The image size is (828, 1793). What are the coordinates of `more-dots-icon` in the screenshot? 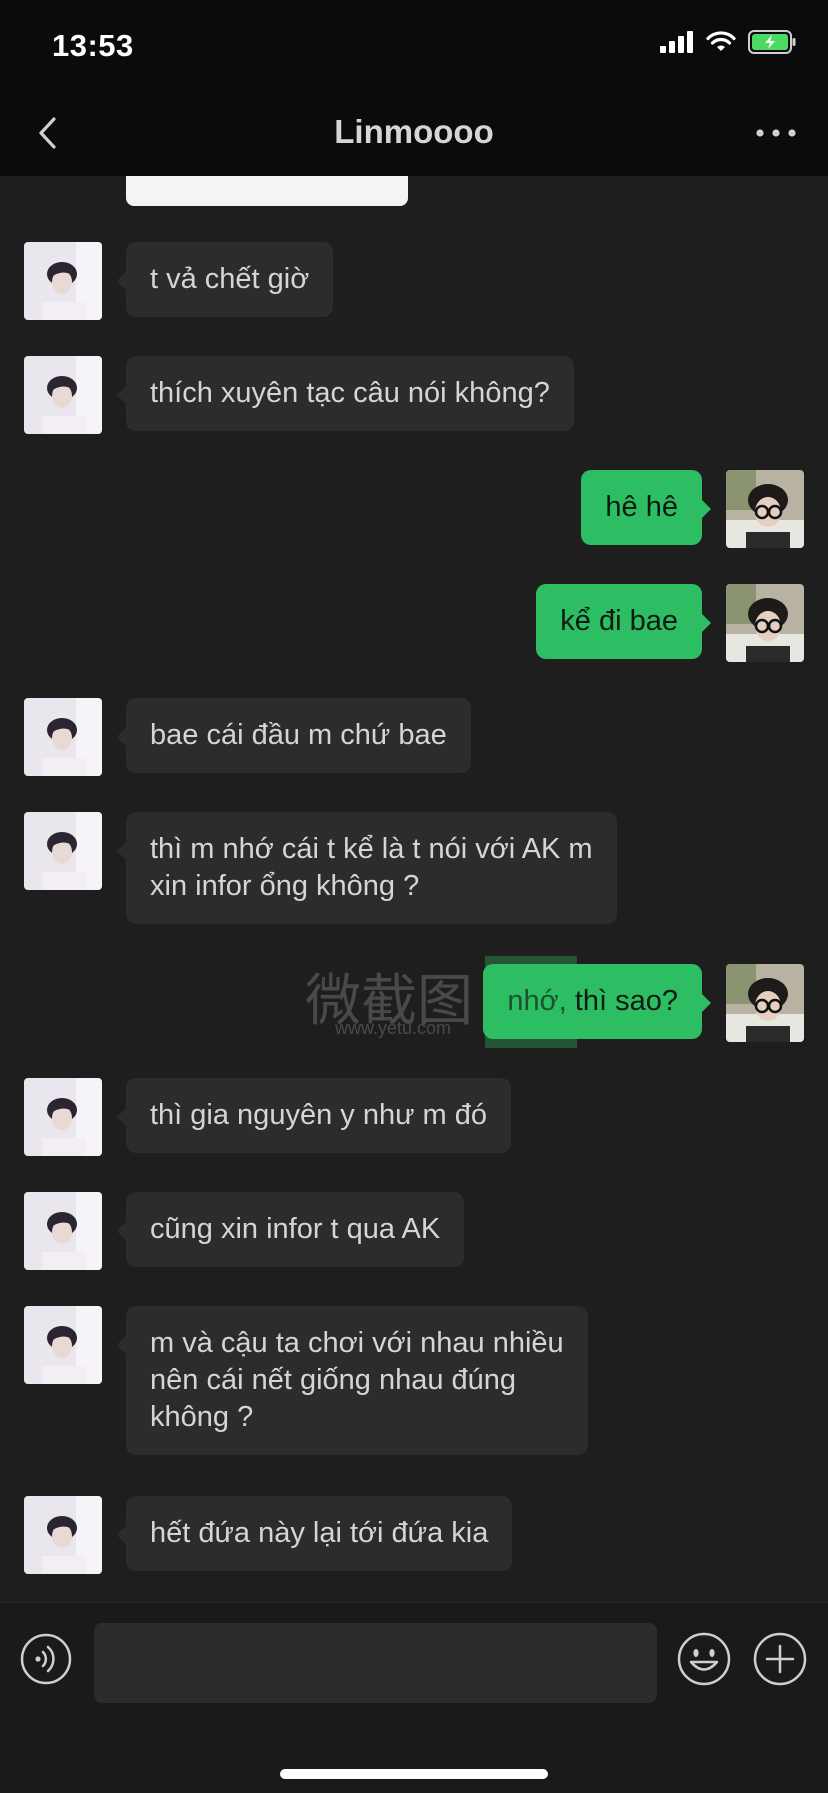 It's located at (776, 133).